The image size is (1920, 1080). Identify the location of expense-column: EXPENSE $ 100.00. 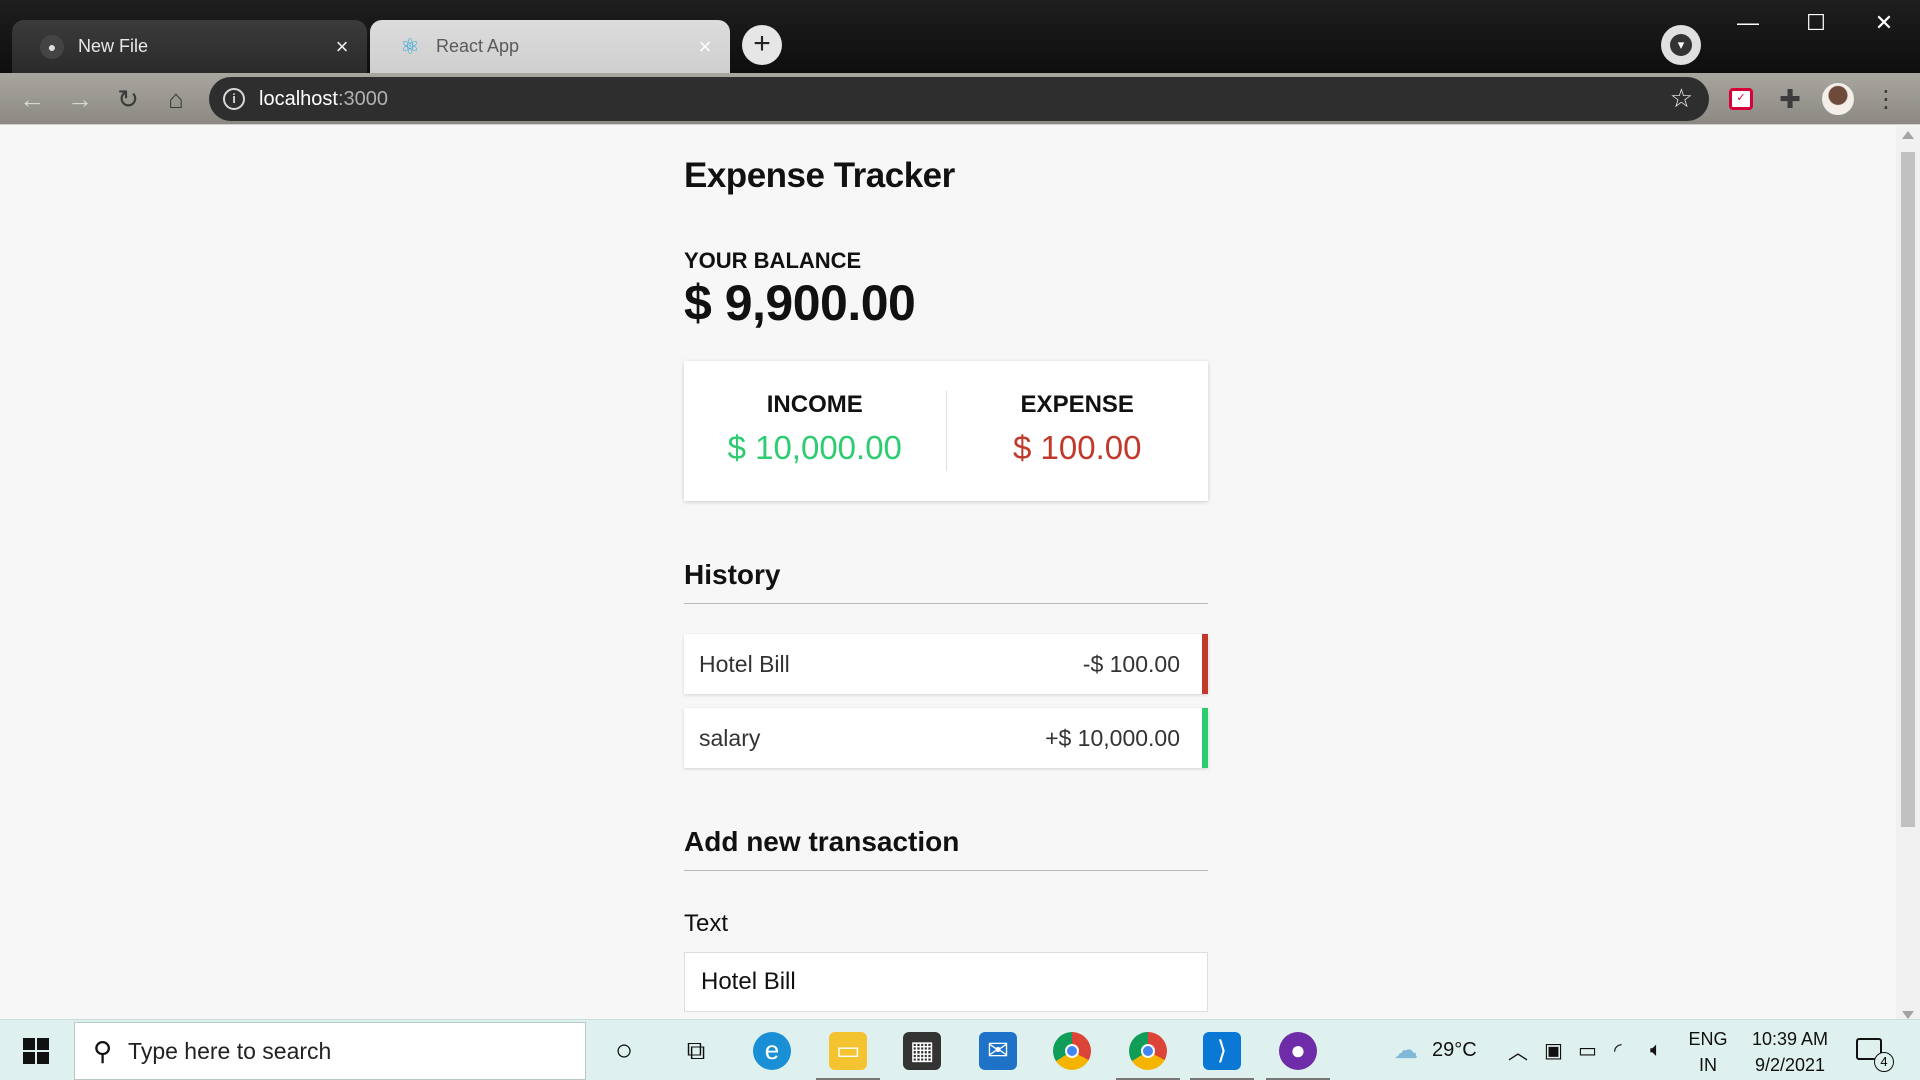
(1078, 431).